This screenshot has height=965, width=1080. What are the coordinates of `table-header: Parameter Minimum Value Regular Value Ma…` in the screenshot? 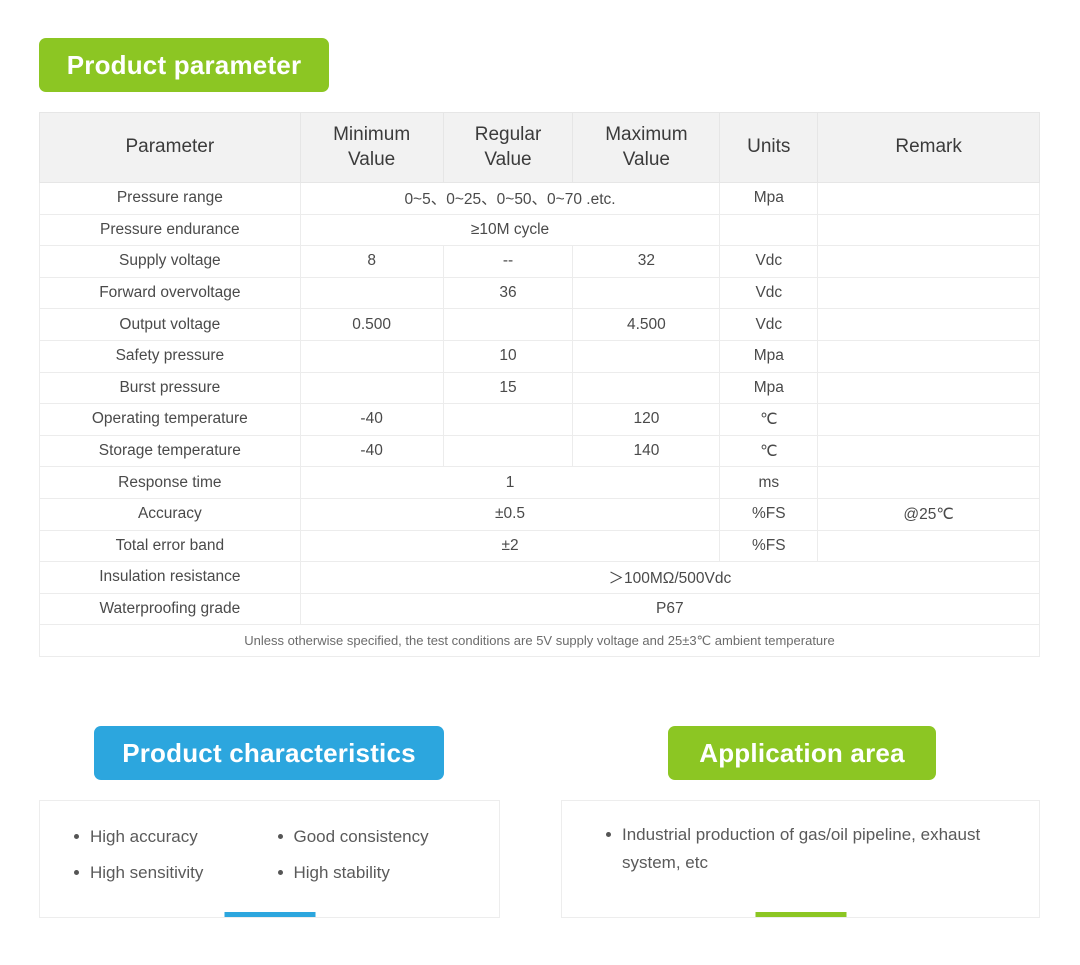 It's located at (539, 147).